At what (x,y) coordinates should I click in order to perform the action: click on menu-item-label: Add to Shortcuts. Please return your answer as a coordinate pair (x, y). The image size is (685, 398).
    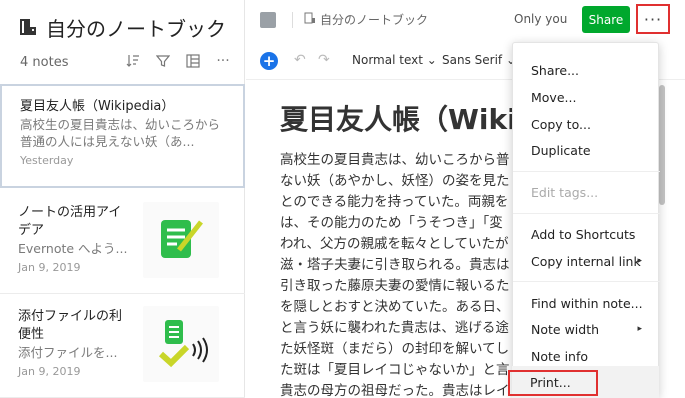
    Looking at the image, I should click on (583, 234).